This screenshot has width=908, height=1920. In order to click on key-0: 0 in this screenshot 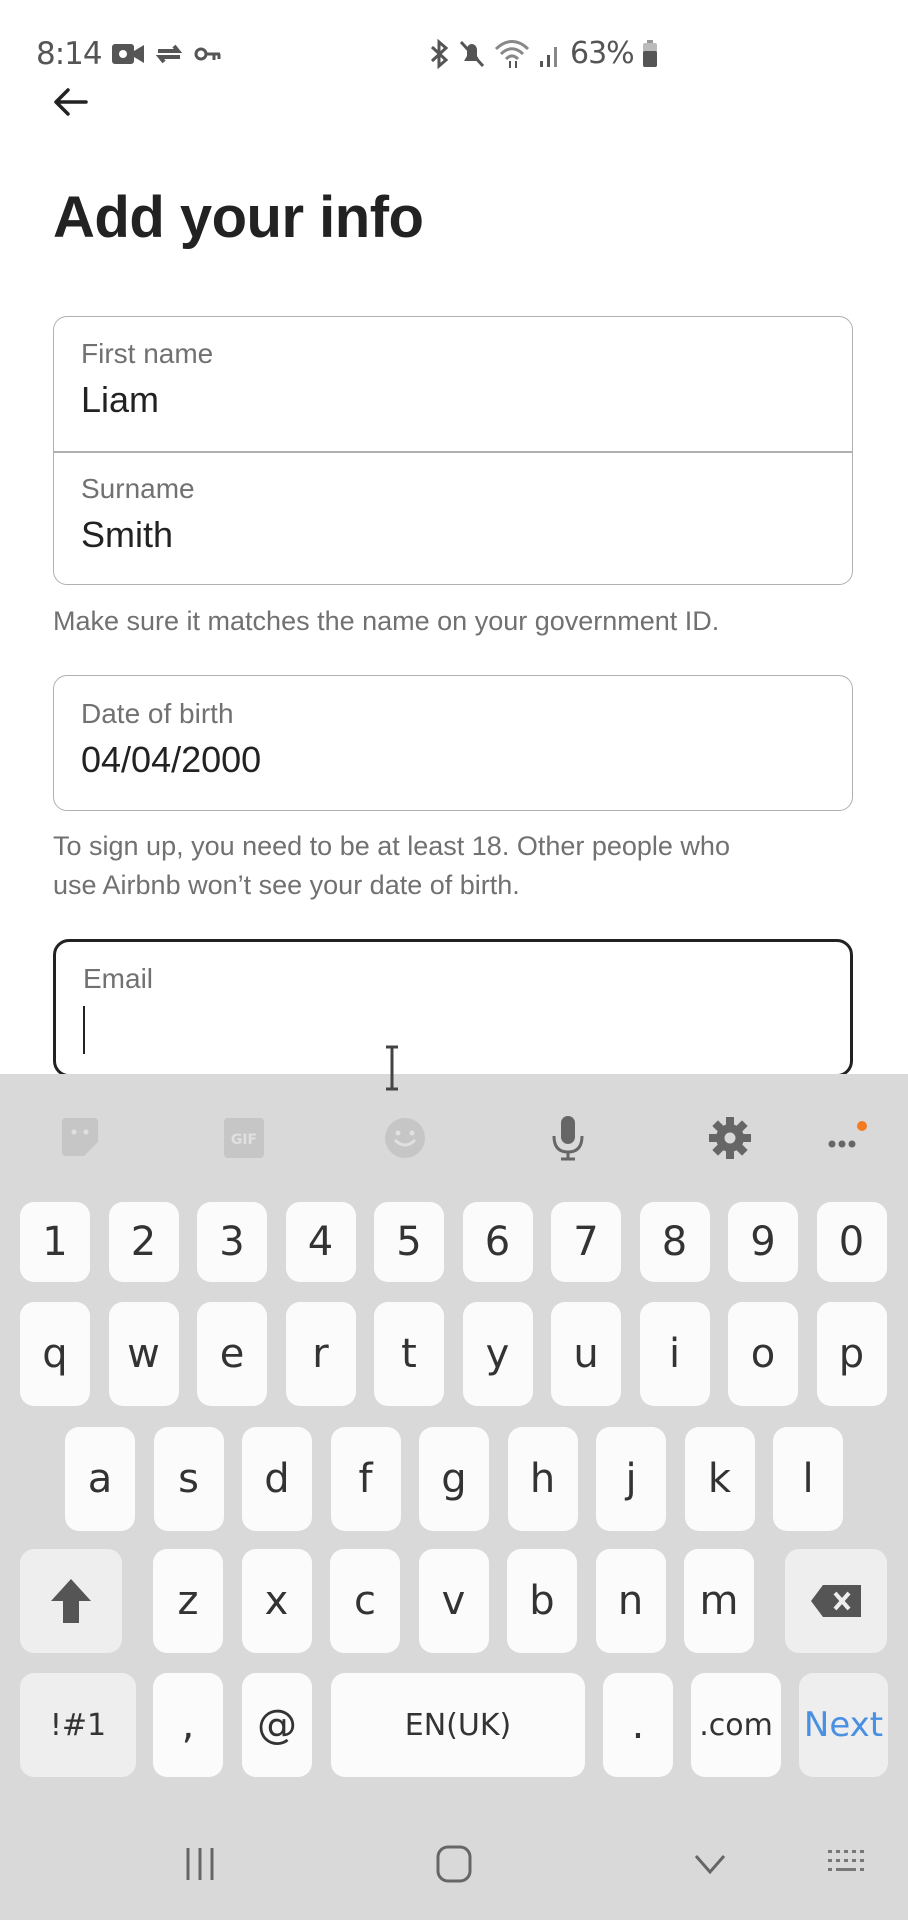, I will do `click(851, 1242)`.